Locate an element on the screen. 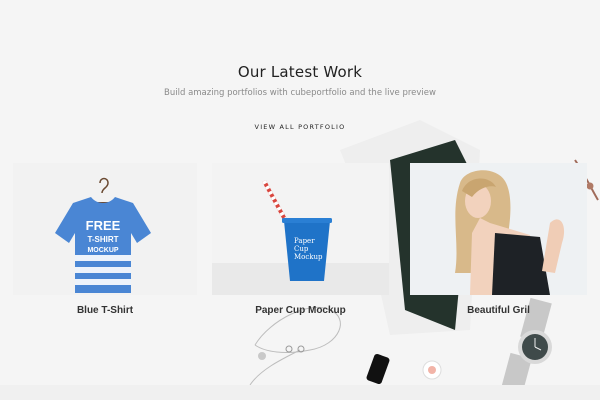  portfolio-card-beautiful-girl: Beautiful Gril is located at coordinates (498, 243).